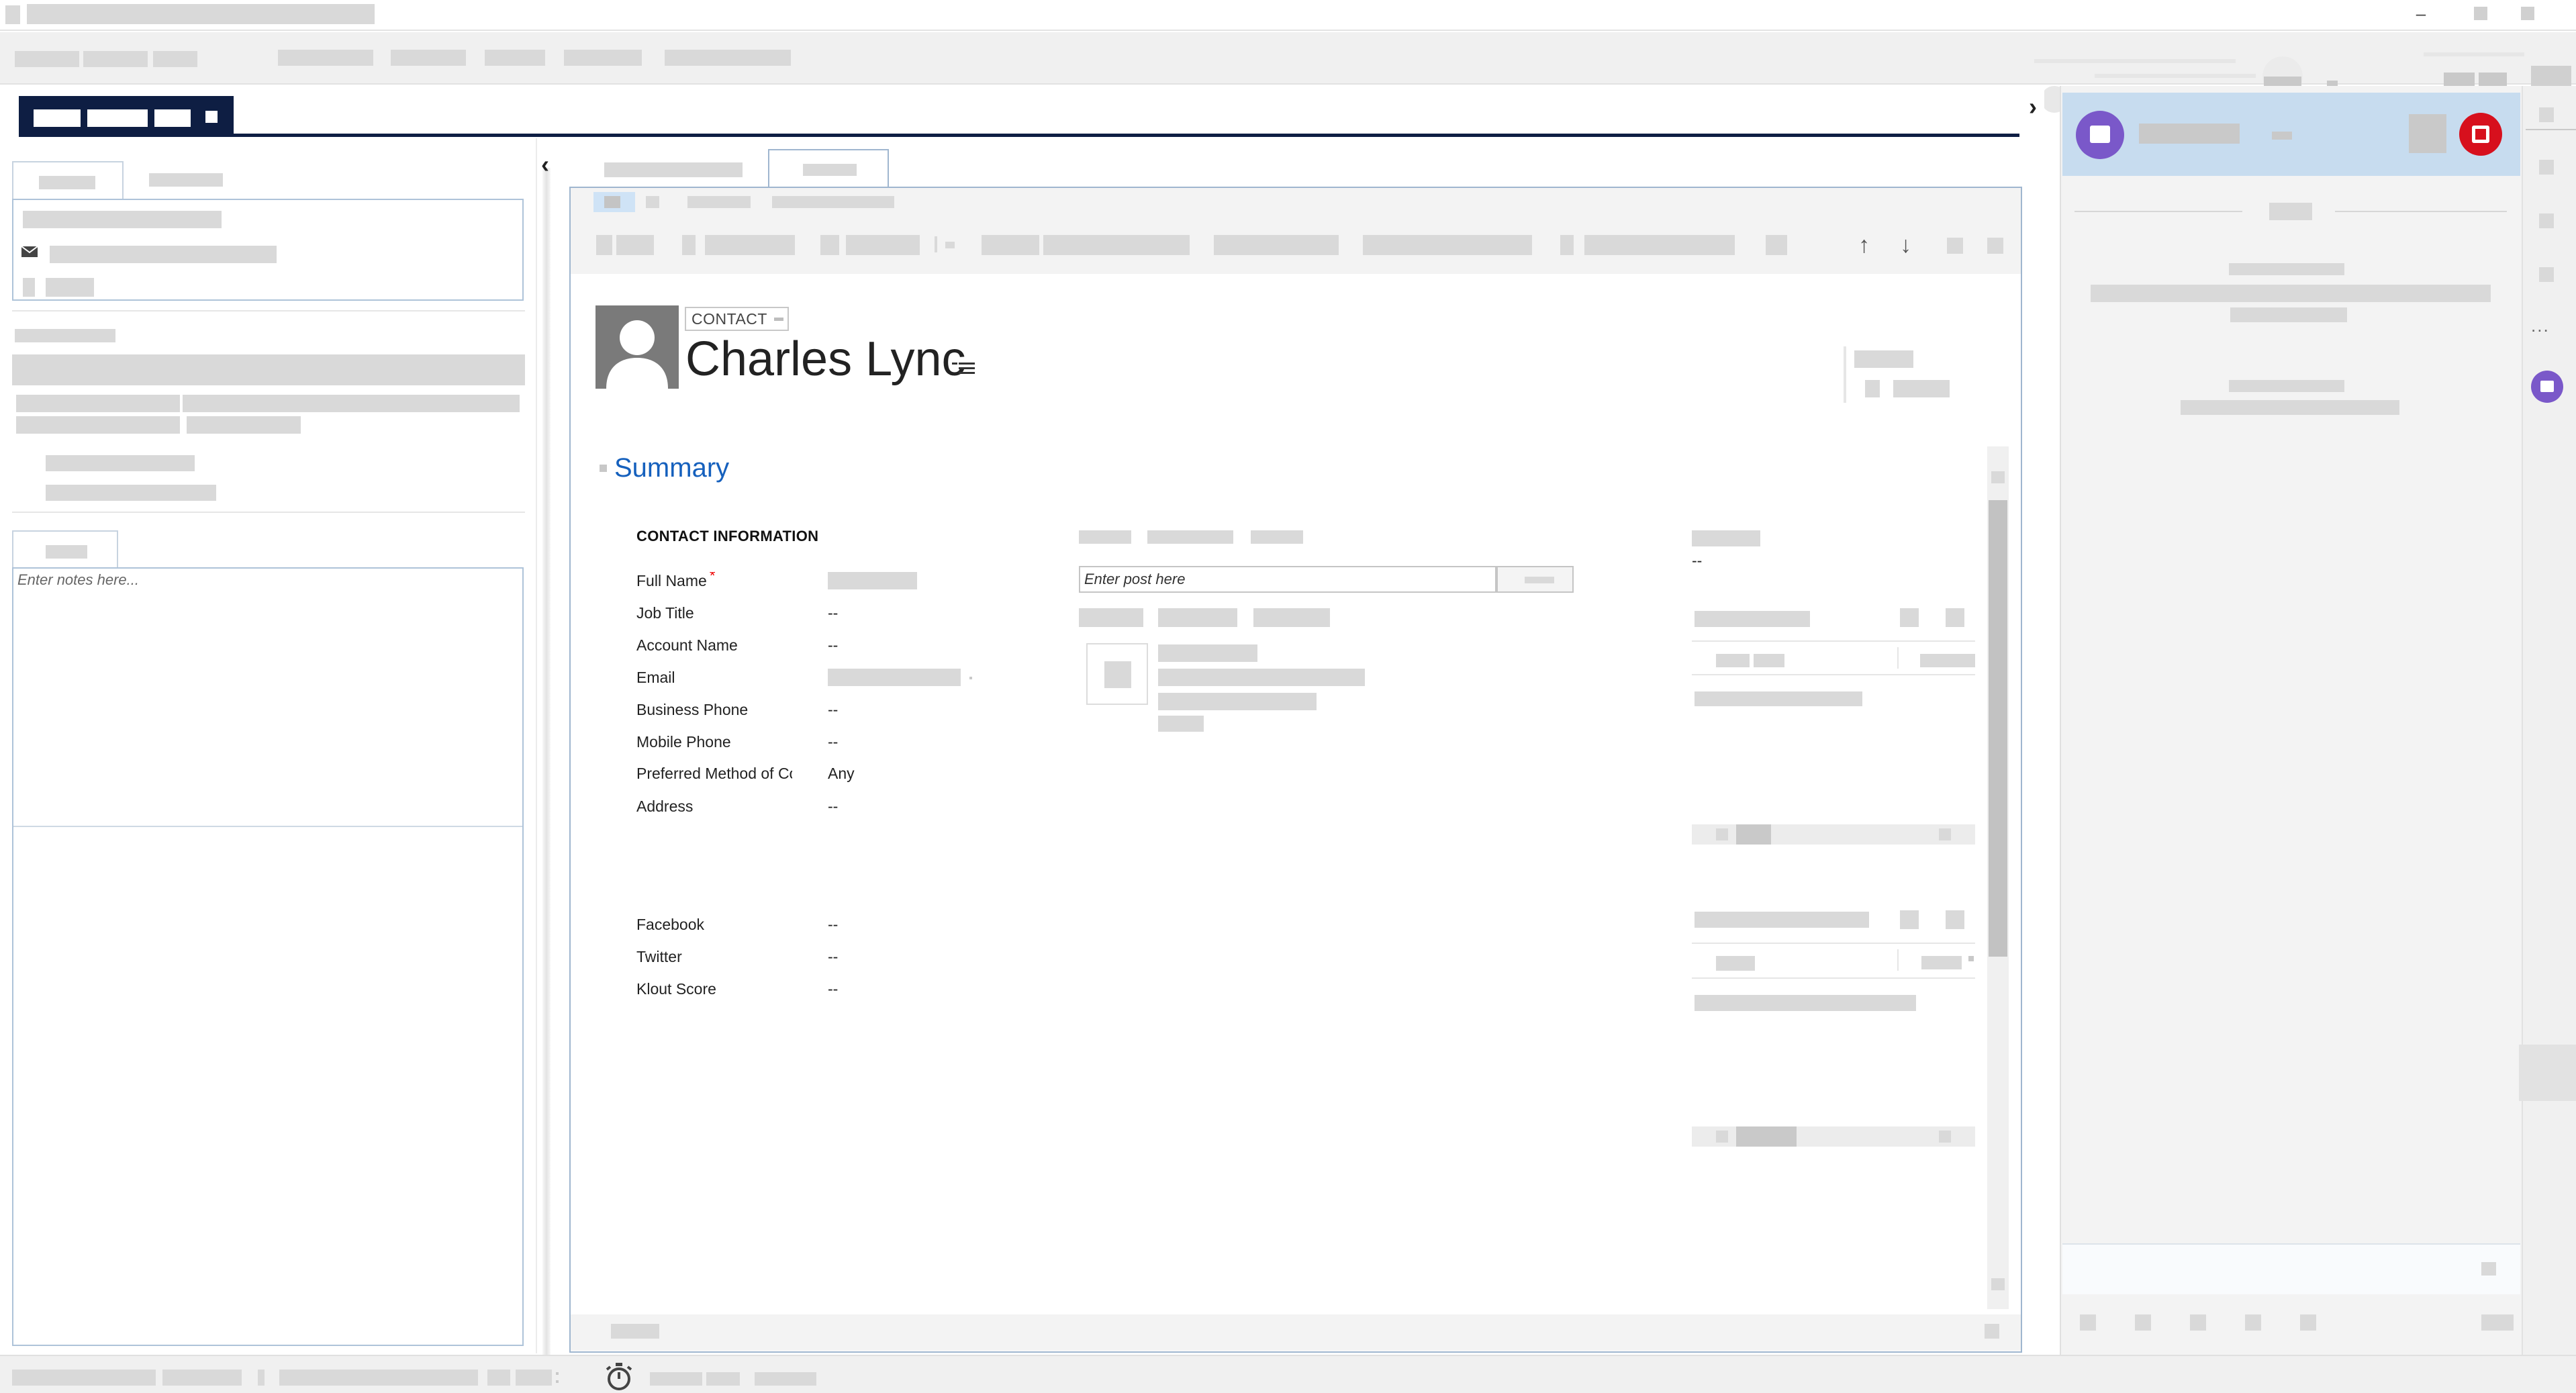  What do you see at coordinates (833, 710) in the screenshot?
I see `business-phone-value: --` at bounding box center [833, 710].